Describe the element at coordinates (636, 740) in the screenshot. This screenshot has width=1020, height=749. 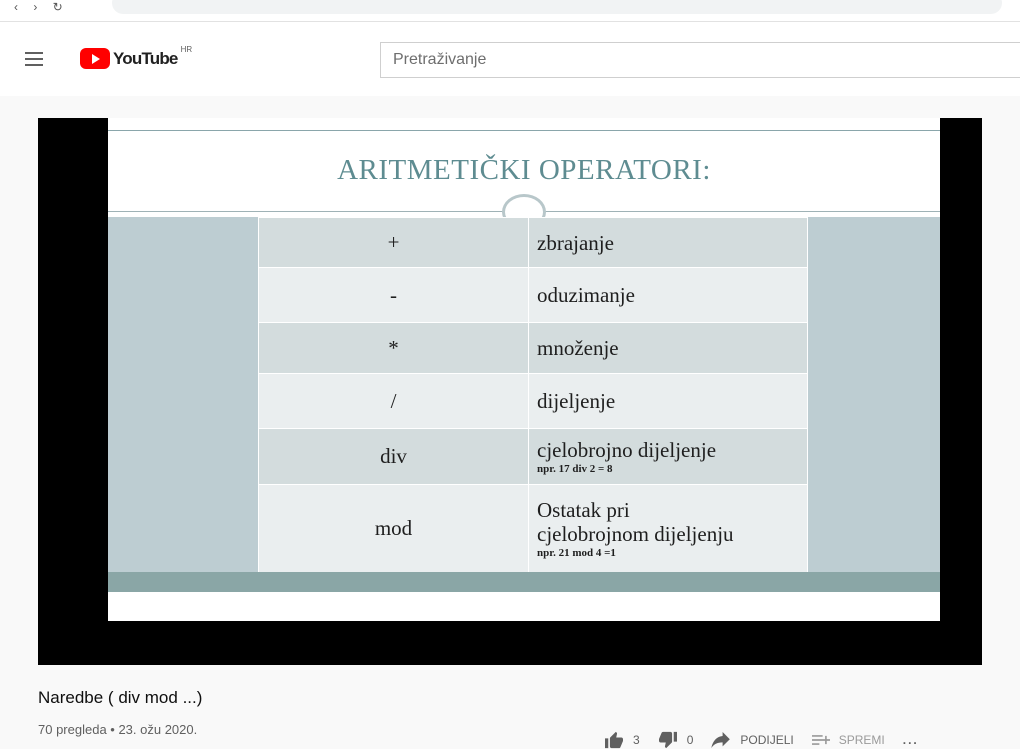
I see `like-count: 3` at that location.